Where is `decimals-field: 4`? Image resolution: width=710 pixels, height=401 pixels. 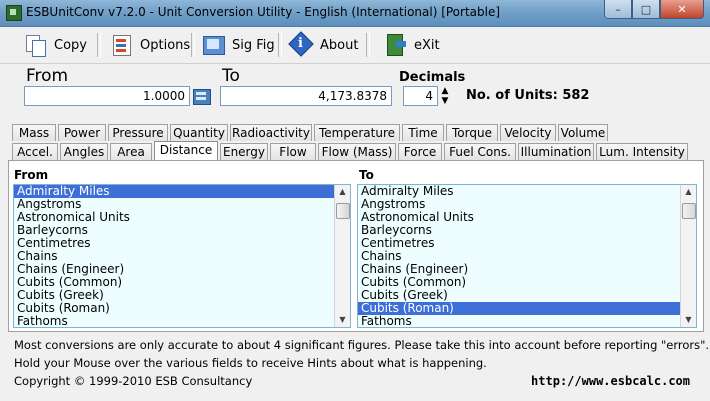
decimals-field: 4 is located at coordinates (420, 96).